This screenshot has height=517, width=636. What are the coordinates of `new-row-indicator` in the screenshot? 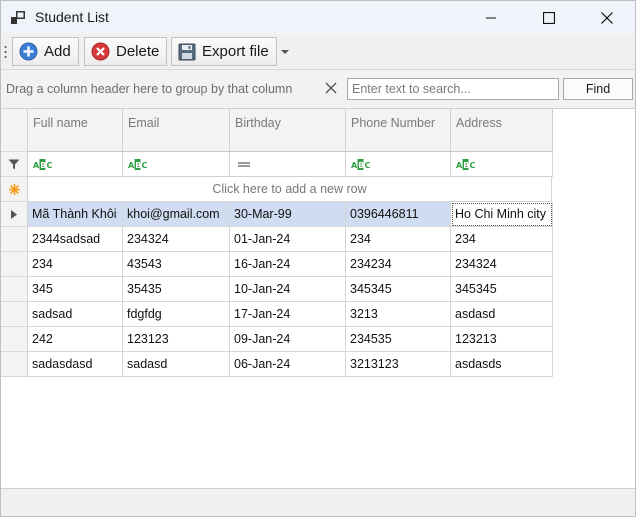 It's located at (14, 189).